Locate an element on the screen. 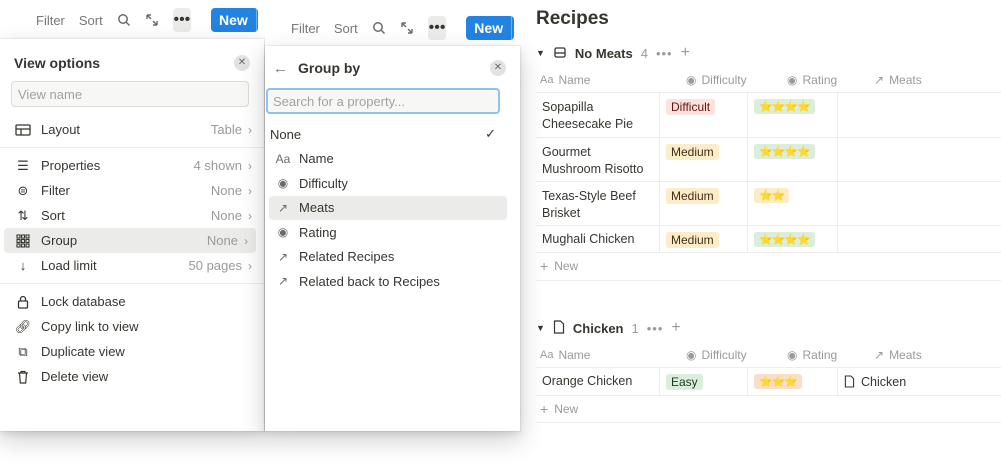 The width and height of the screenshot is (1001, 462). group-by-item-difficulty: ◉ Difficulty is located at coordinates (392, 183).